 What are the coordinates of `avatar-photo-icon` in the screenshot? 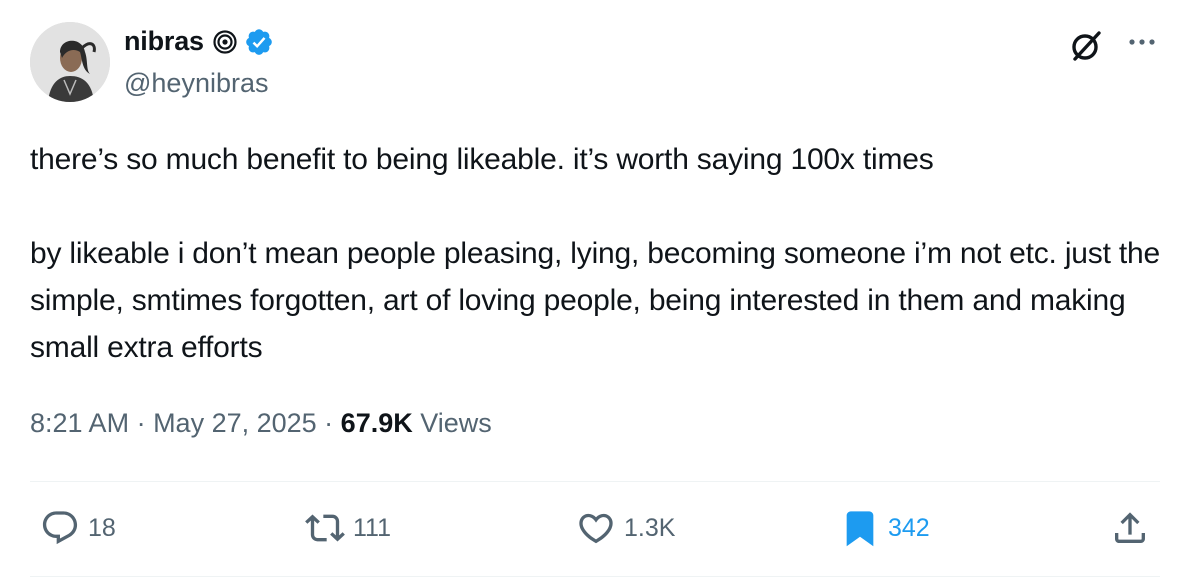 It's located at (70, 62).